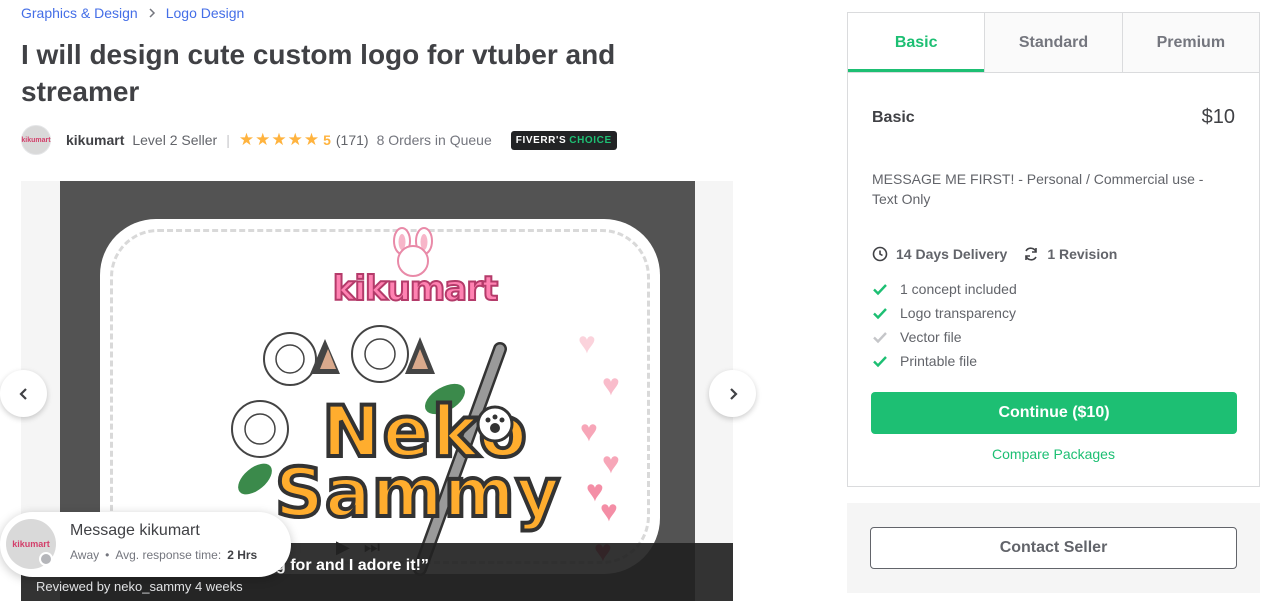 The height and width of the screenshot is (601, 1278). I want to click on play-icon: ▶, so click(343, 547).